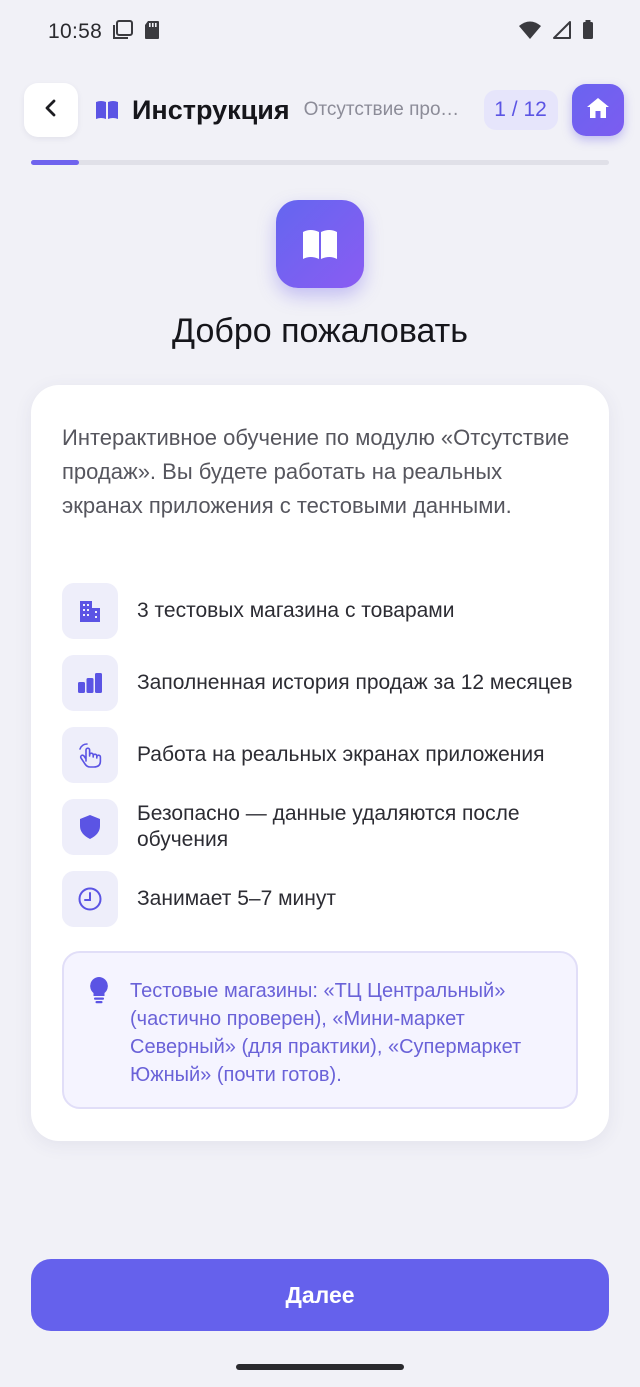 The height and width of the screenshot is (1387, 640). Describe the element at coordinates (90, 683) in the screenshot. I see `bar-chart-icon` at that location.